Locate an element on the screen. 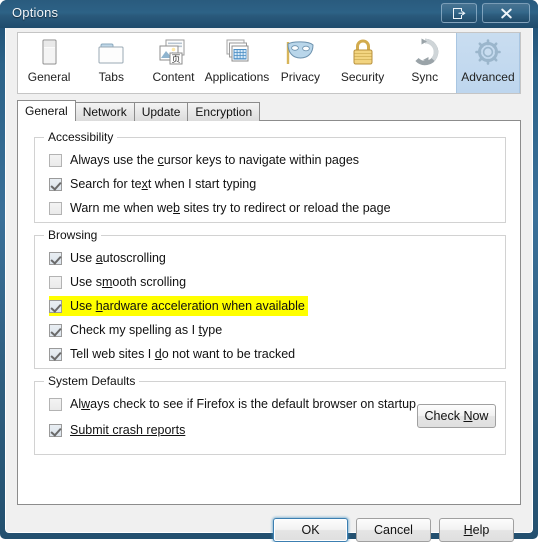 The height and width of the screenshot is (542, 538). general-window-icon is located at coordinates (49, 53).